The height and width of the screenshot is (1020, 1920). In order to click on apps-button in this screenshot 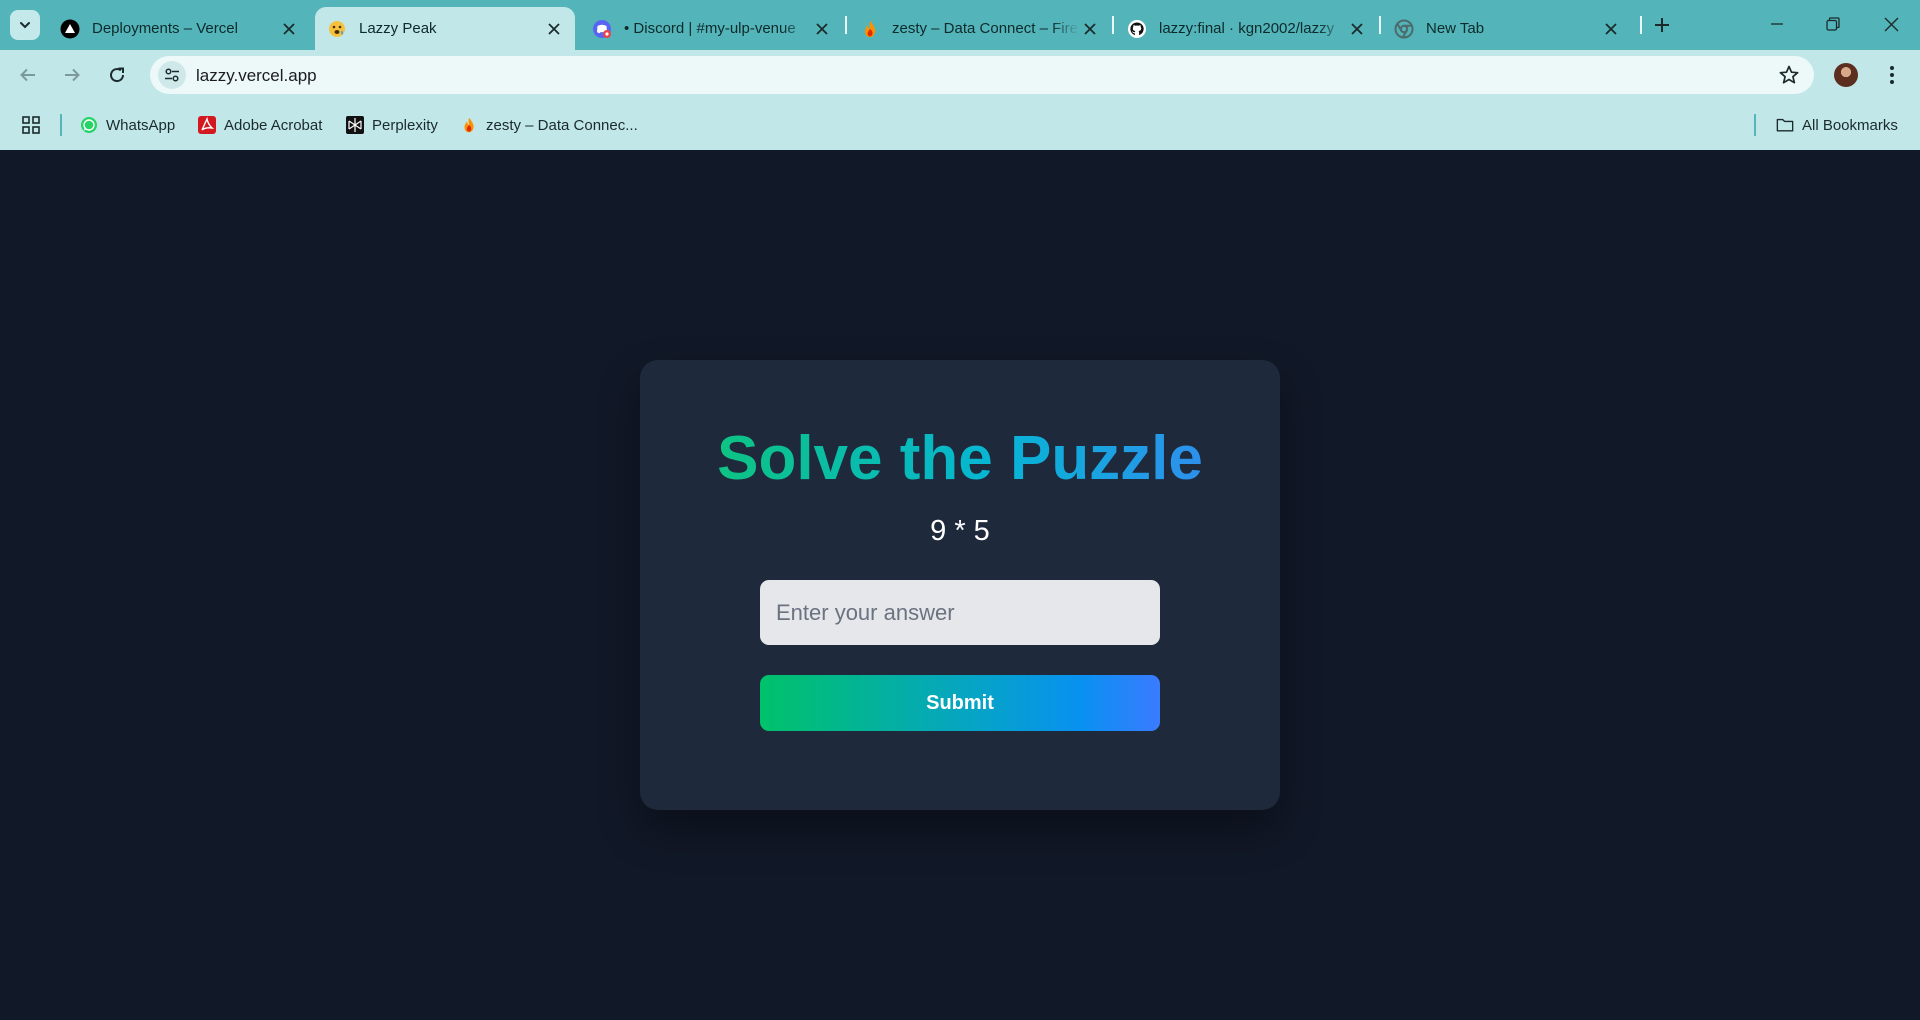, I will do `click(31, 125)`.